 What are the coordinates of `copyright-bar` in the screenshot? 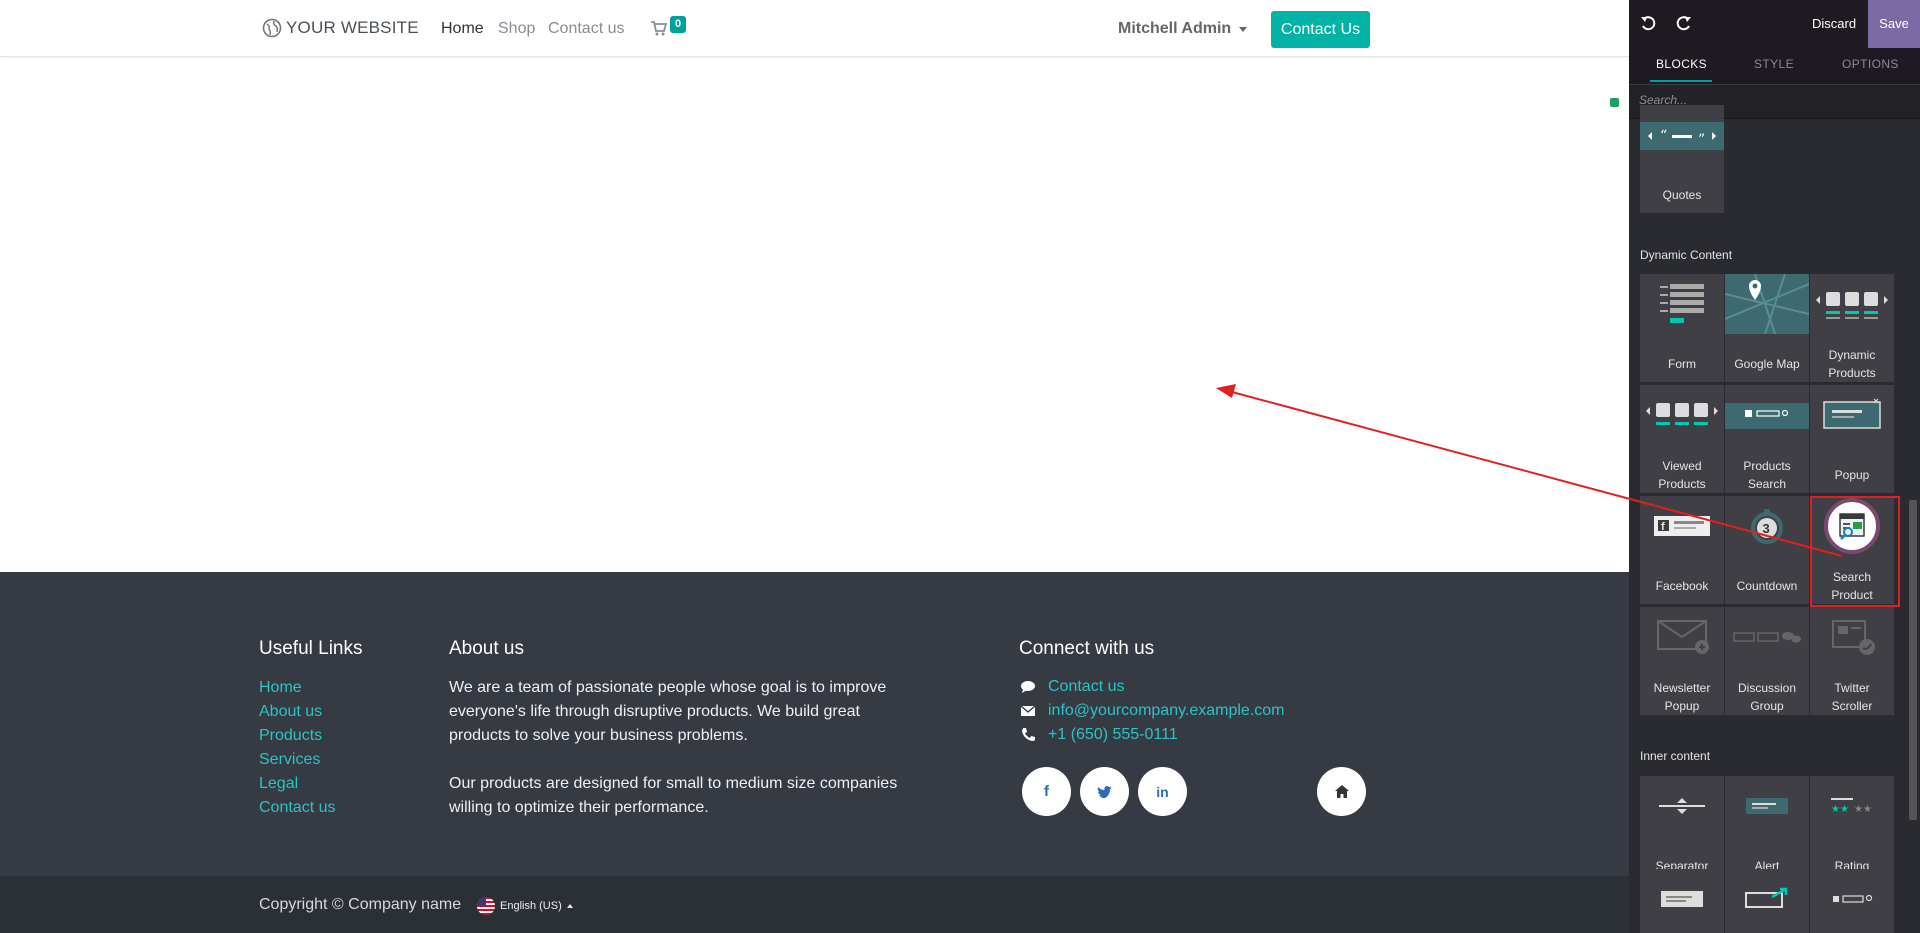 It's located at (814, 904).